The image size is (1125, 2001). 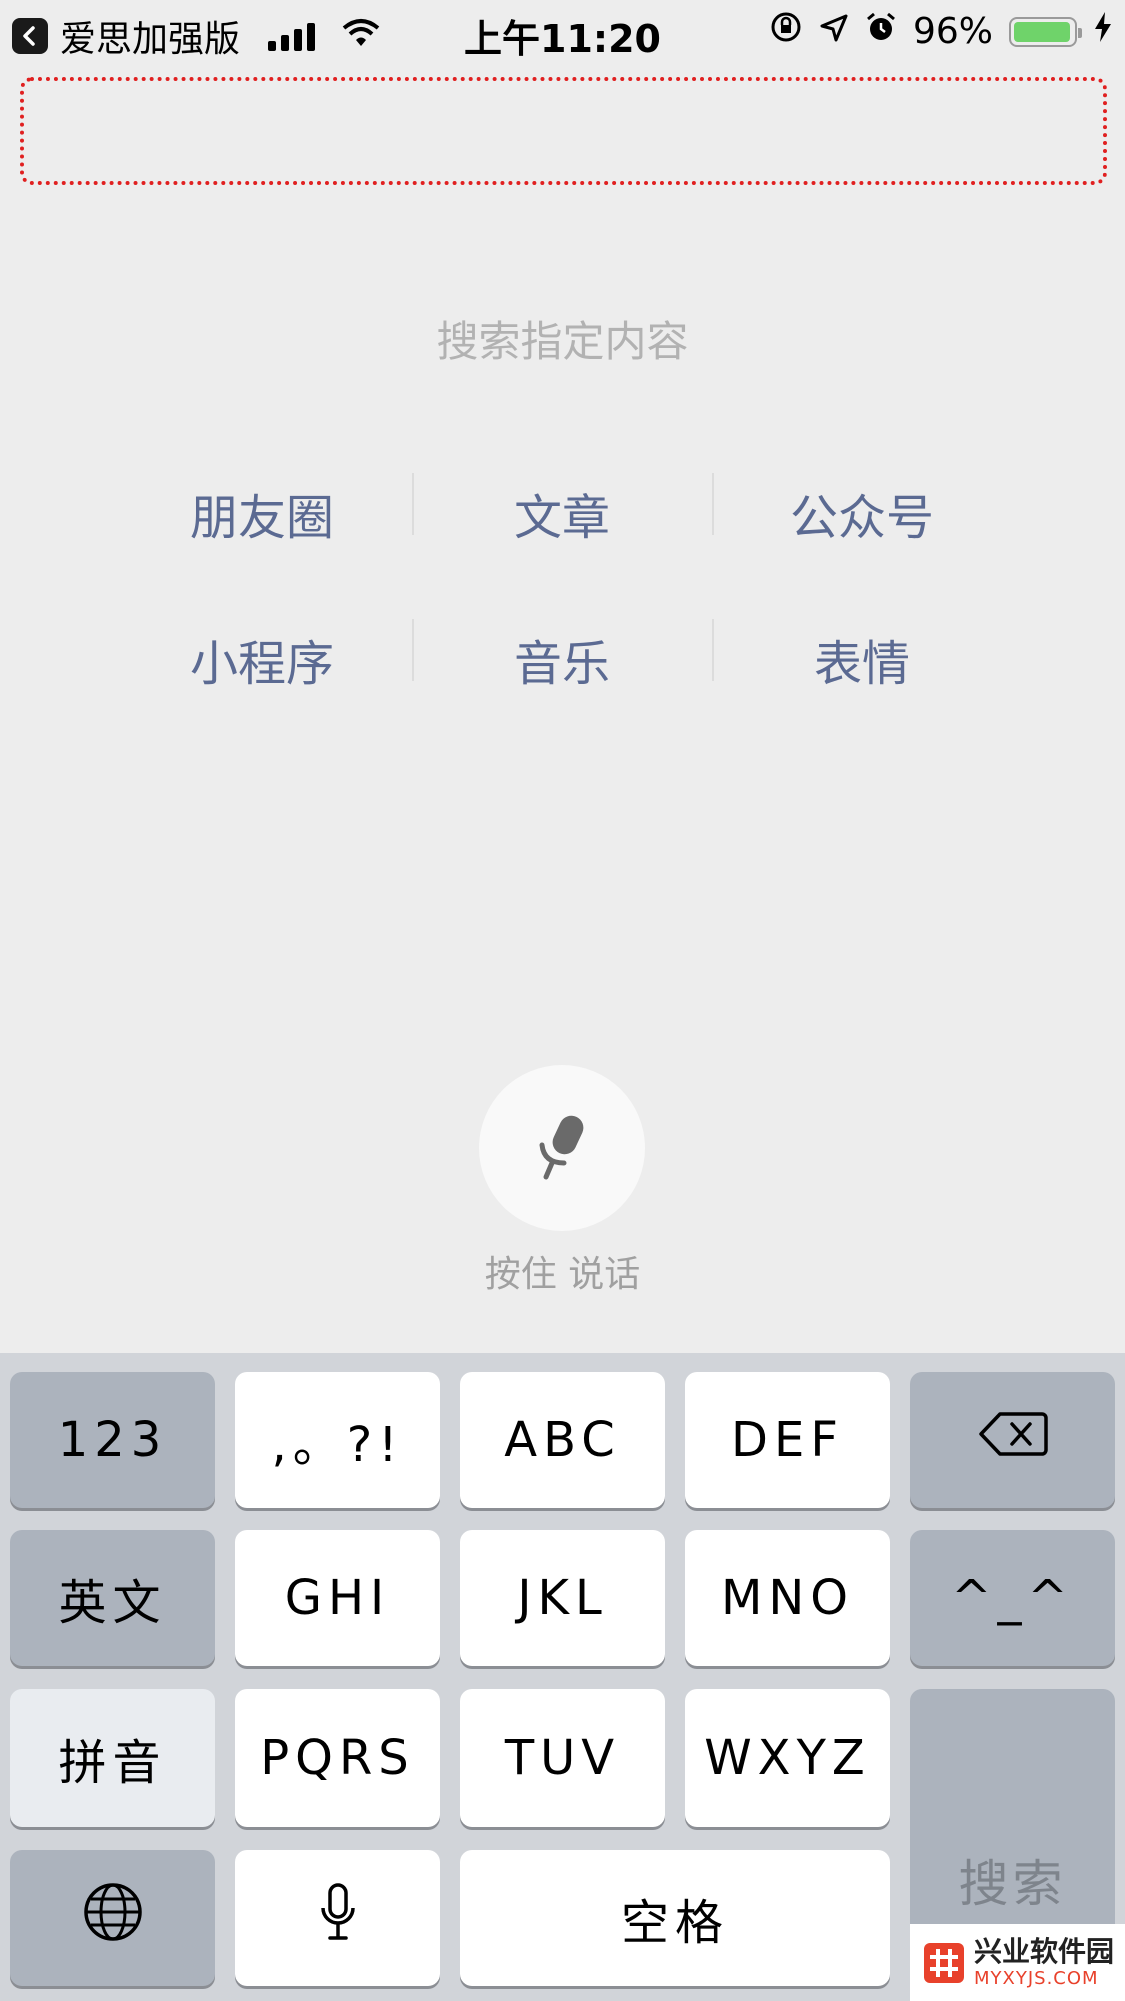 I want to click on orientation-lock-icon, so click(x=786, y=31).